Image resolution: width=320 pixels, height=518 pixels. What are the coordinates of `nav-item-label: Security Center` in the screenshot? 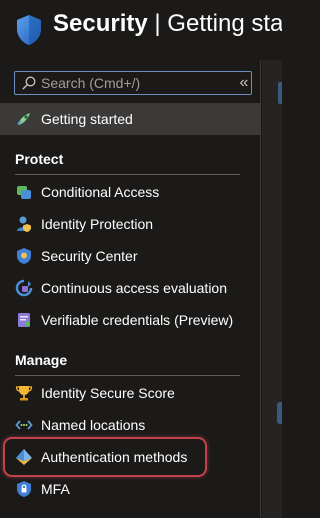 It's located at (89, 256).